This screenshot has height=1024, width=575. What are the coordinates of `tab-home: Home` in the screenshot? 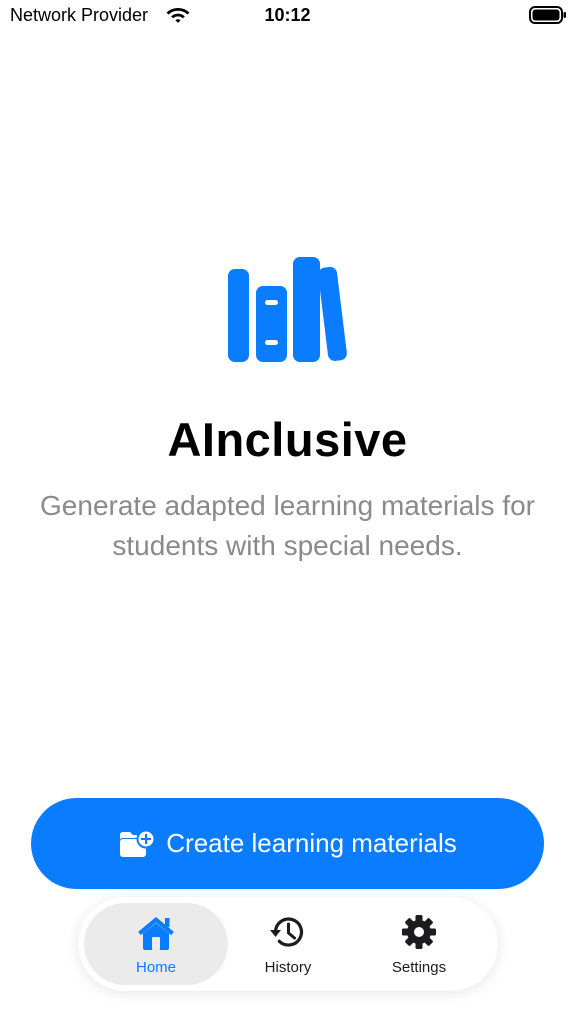 It's located at (156, 944).